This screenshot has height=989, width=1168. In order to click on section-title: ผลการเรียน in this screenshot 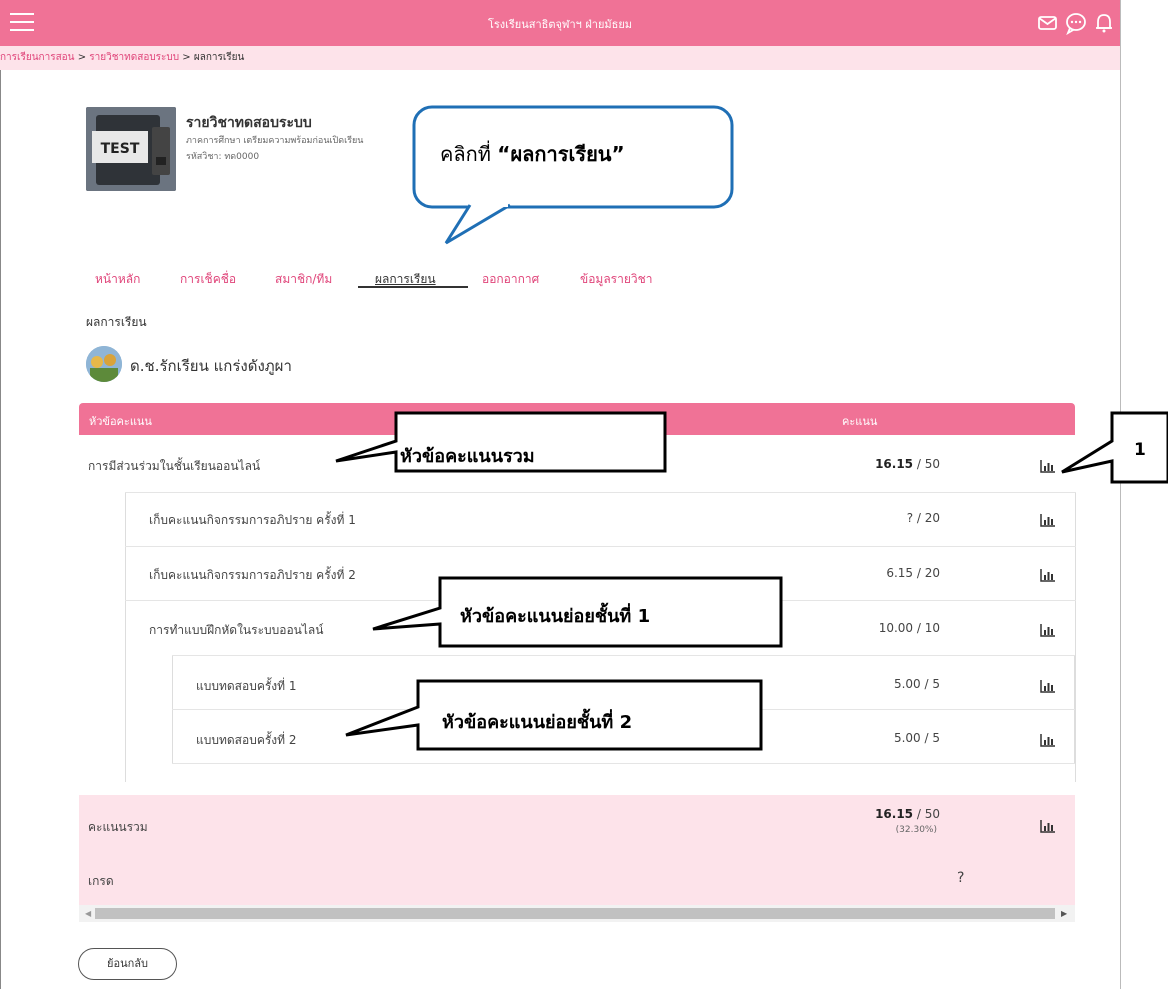, I will do `click(116, 322)`.